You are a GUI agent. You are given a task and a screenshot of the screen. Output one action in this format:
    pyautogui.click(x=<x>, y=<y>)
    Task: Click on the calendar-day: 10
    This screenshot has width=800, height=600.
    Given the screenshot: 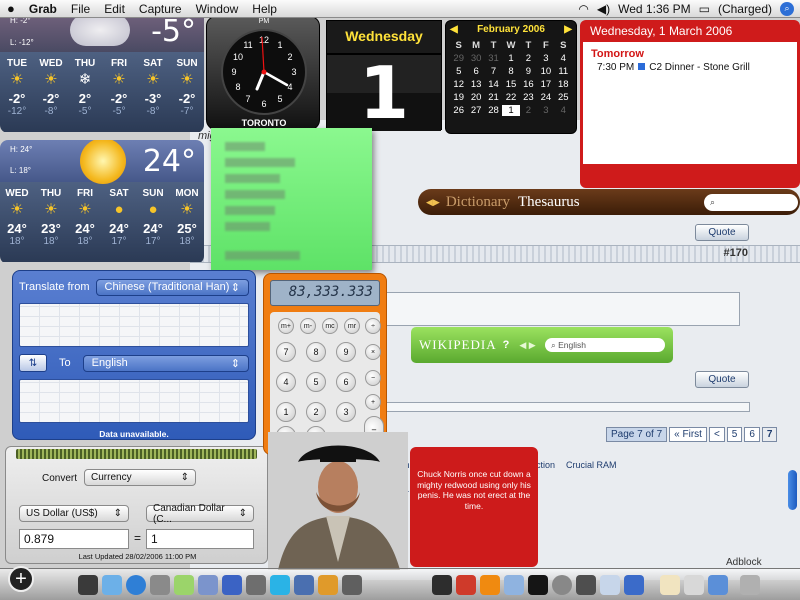 What is the action you would take?
    pyautogui.click(x=545, y=71)
    